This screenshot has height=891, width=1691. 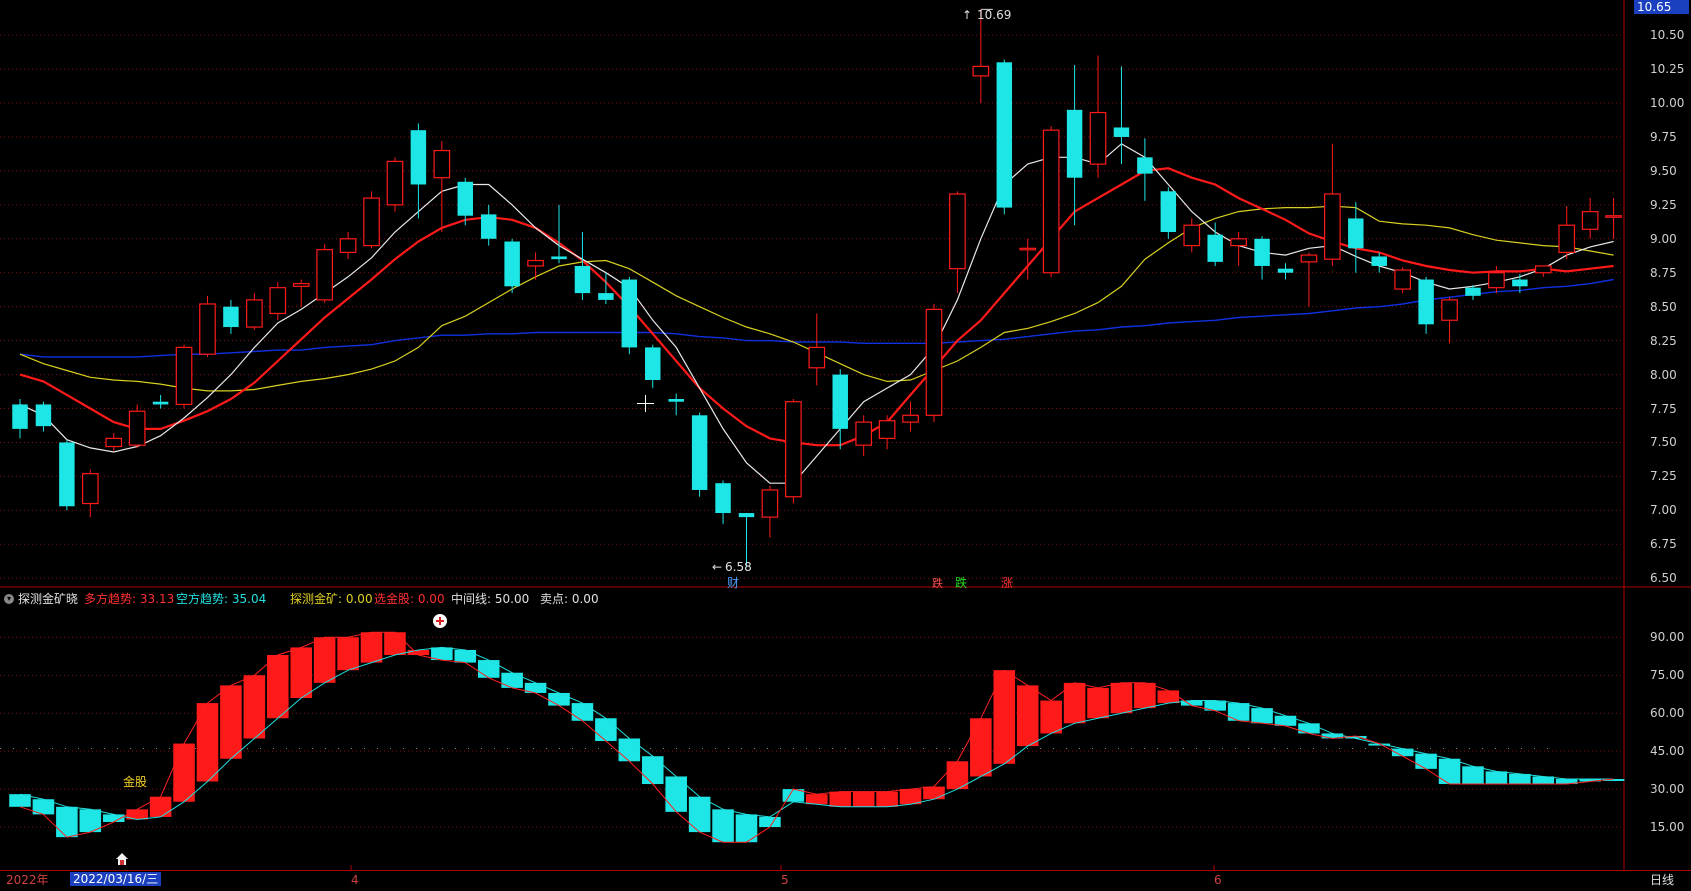 I want to click on period-tab: 日线, so click(x=1662, y=880).